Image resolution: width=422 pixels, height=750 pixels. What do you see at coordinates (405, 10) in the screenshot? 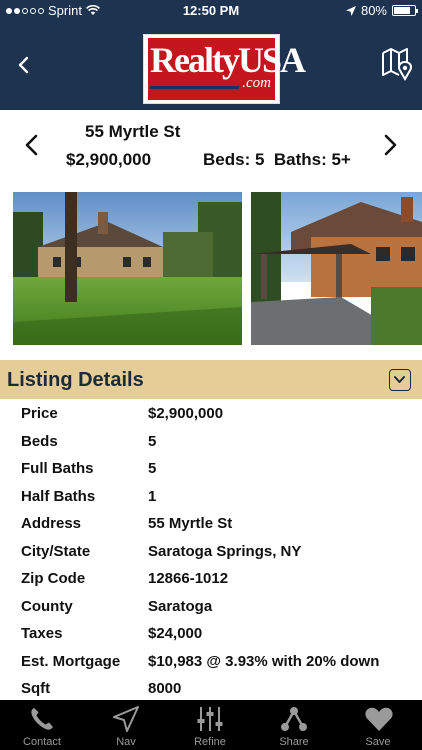
I see `battery-icon` at bounding box center [405, 10].